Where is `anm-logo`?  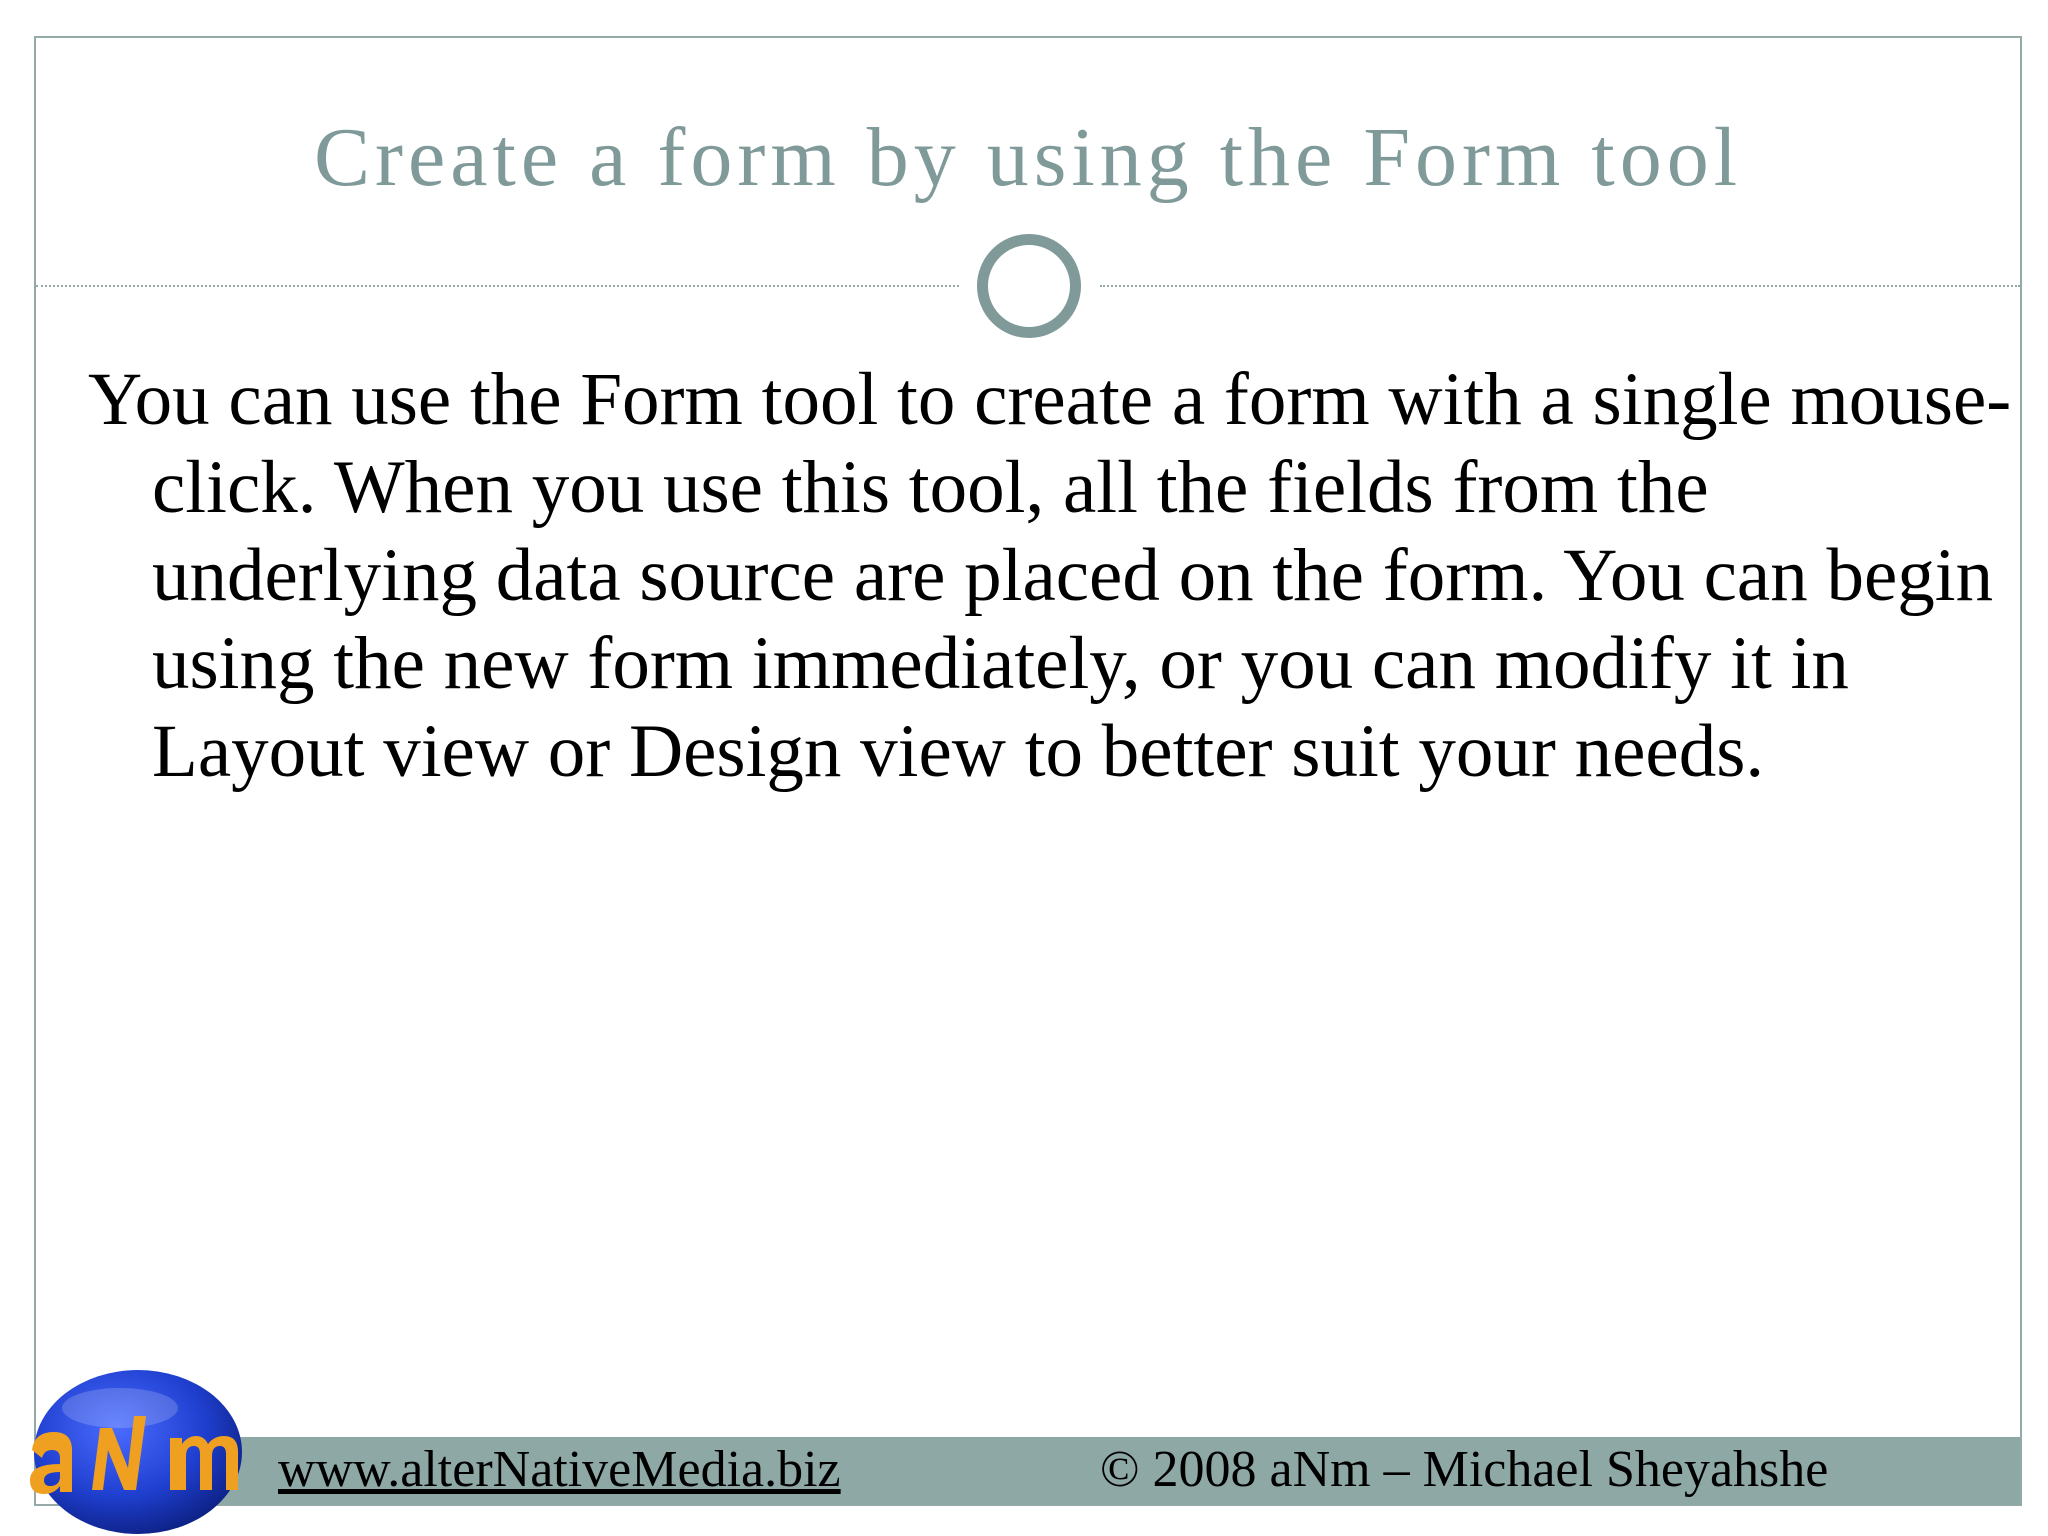 anm-logo is located at coordinates (136, 1452).